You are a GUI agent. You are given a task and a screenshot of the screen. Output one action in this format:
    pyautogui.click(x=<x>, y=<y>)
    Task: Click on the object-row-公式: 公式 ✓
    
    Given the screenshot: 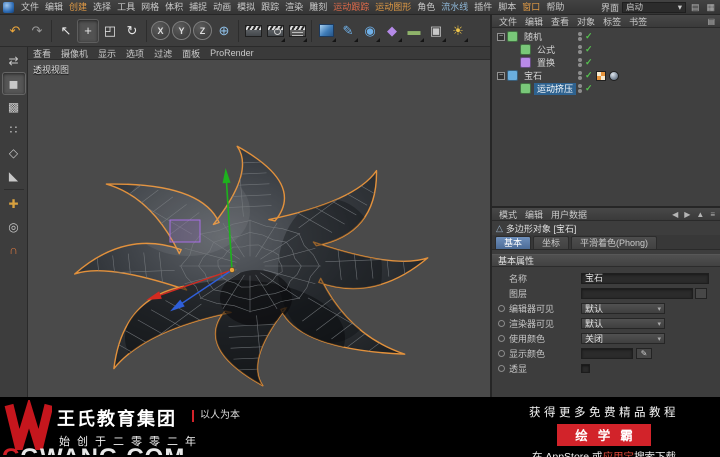 What is the action you would take?
    pyautogui.click(x=606, y=49)
    